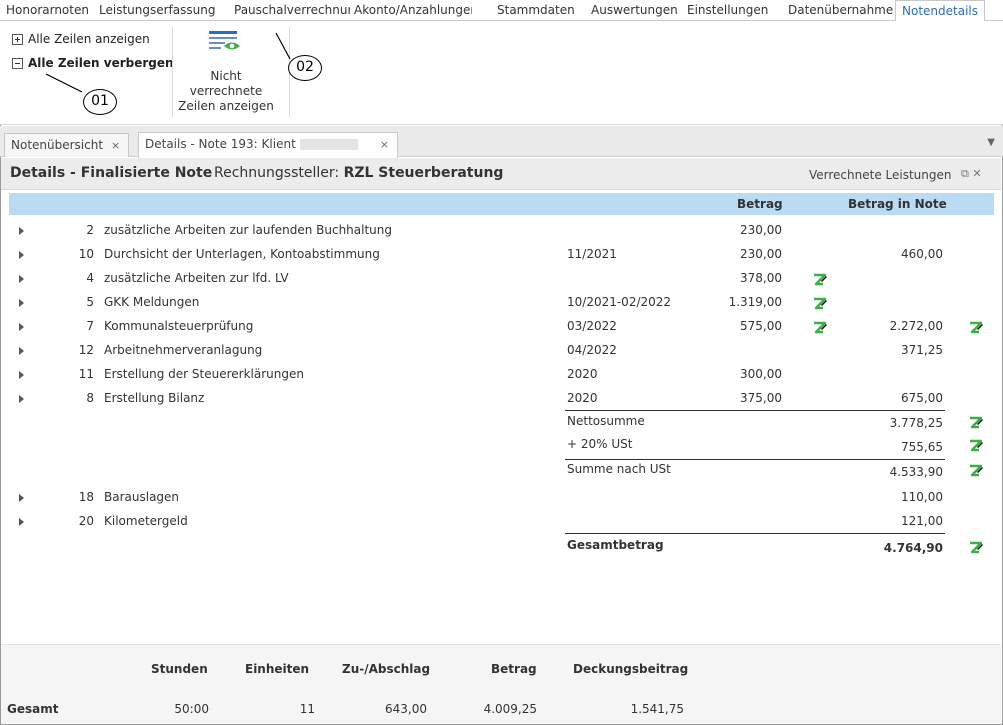 Image resolution: width=1003 pixels, height=725 pixels. What do you see at coordinates (922, 521) in the screenshot?
I see `row-betrag-in-note: 121,00` at bounding box center [922, 521].